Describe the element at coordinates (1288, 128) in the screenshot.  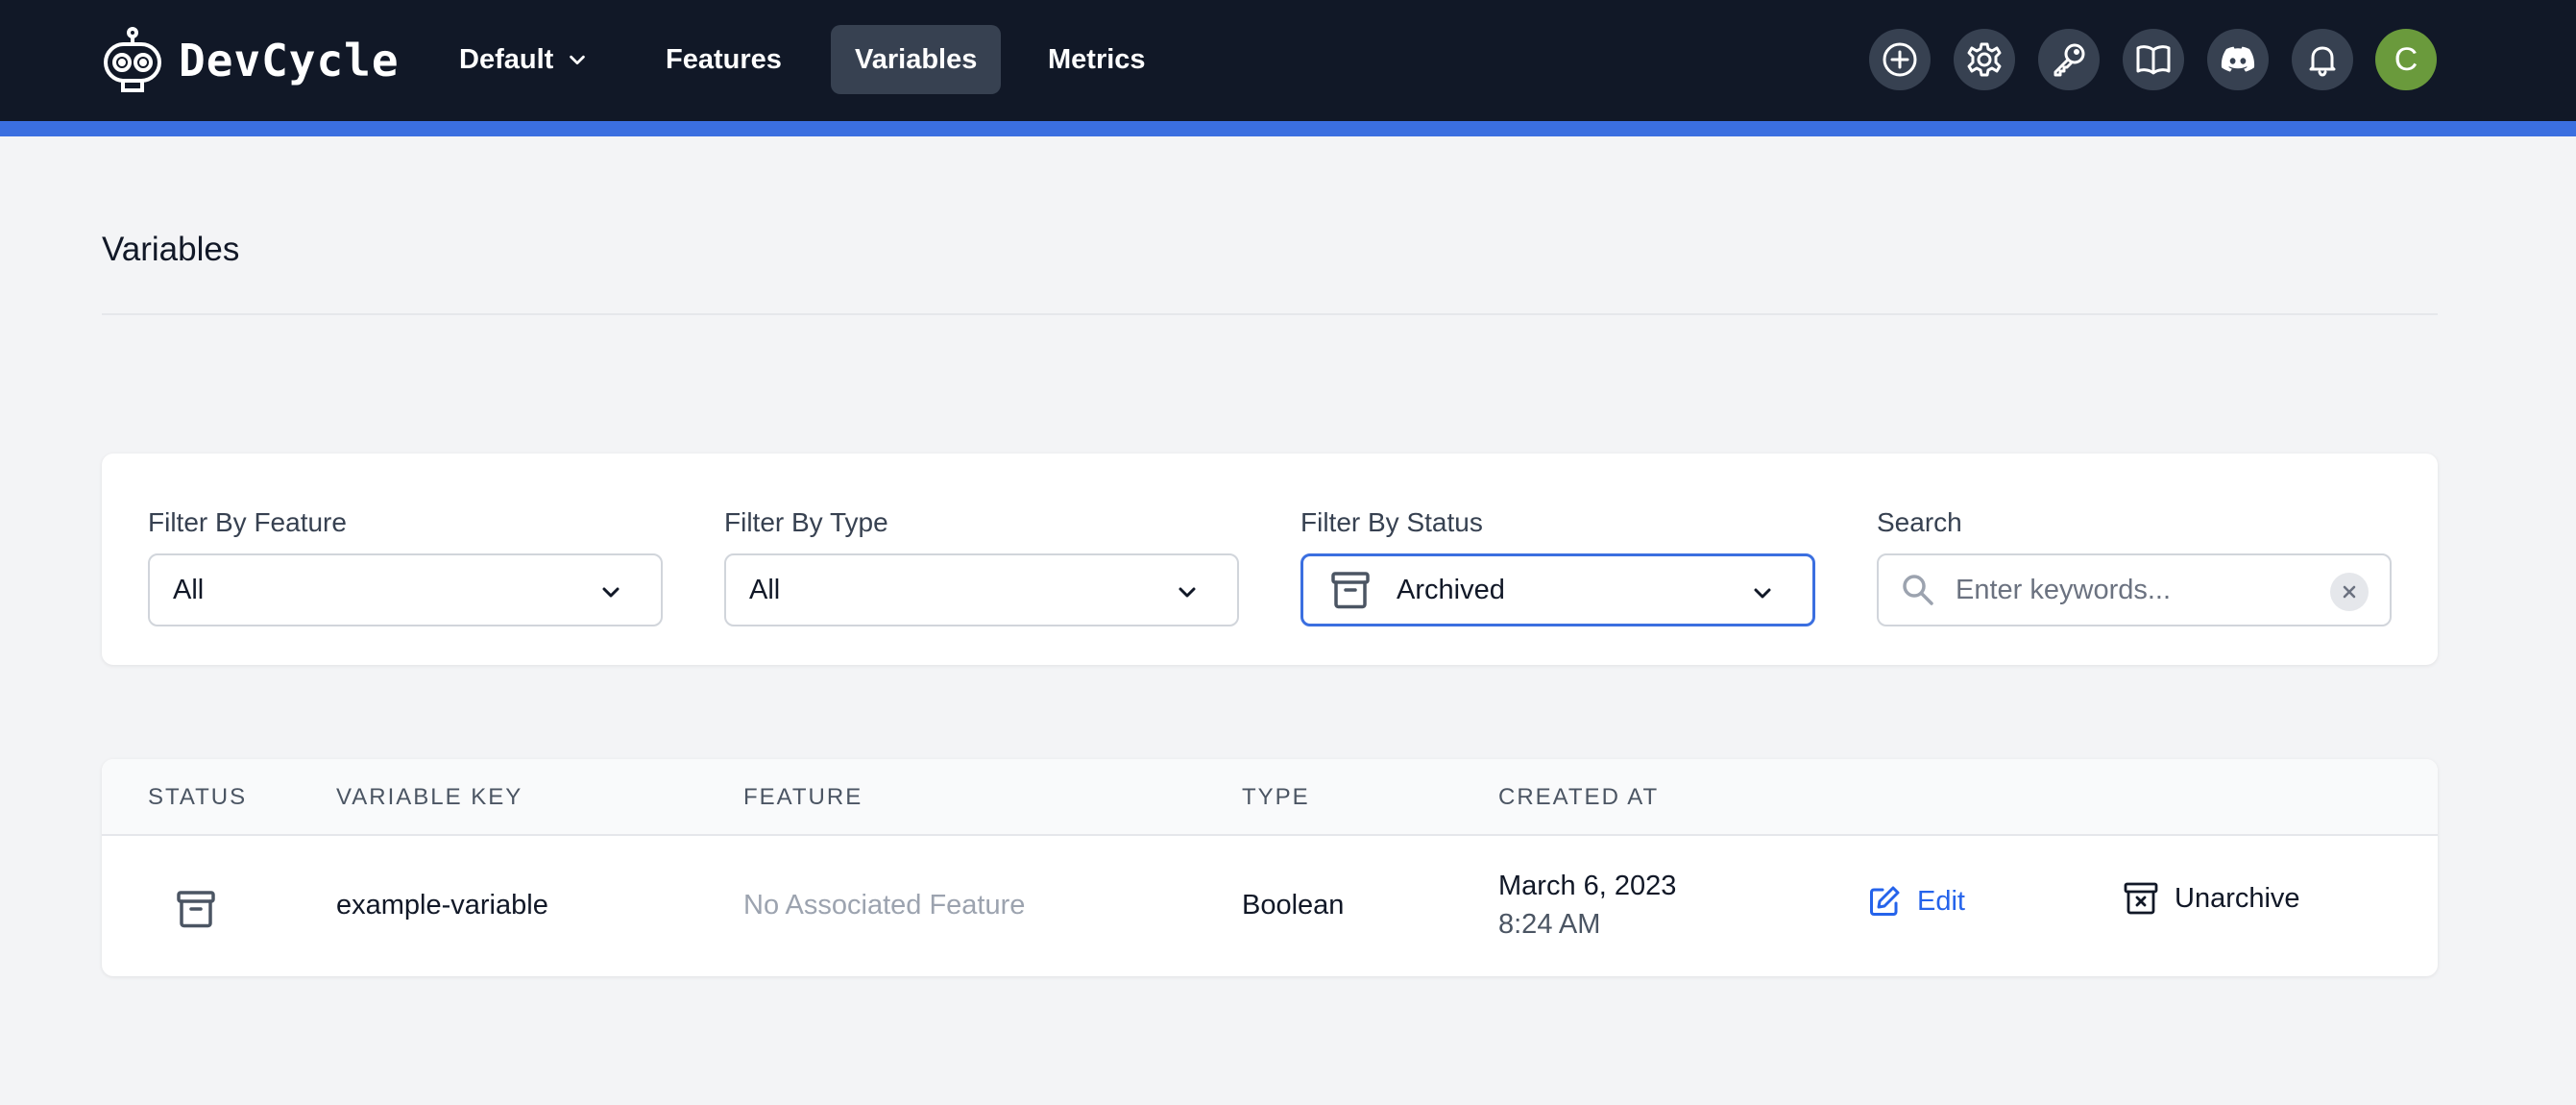
I see `nav-accent-bar` at that location.